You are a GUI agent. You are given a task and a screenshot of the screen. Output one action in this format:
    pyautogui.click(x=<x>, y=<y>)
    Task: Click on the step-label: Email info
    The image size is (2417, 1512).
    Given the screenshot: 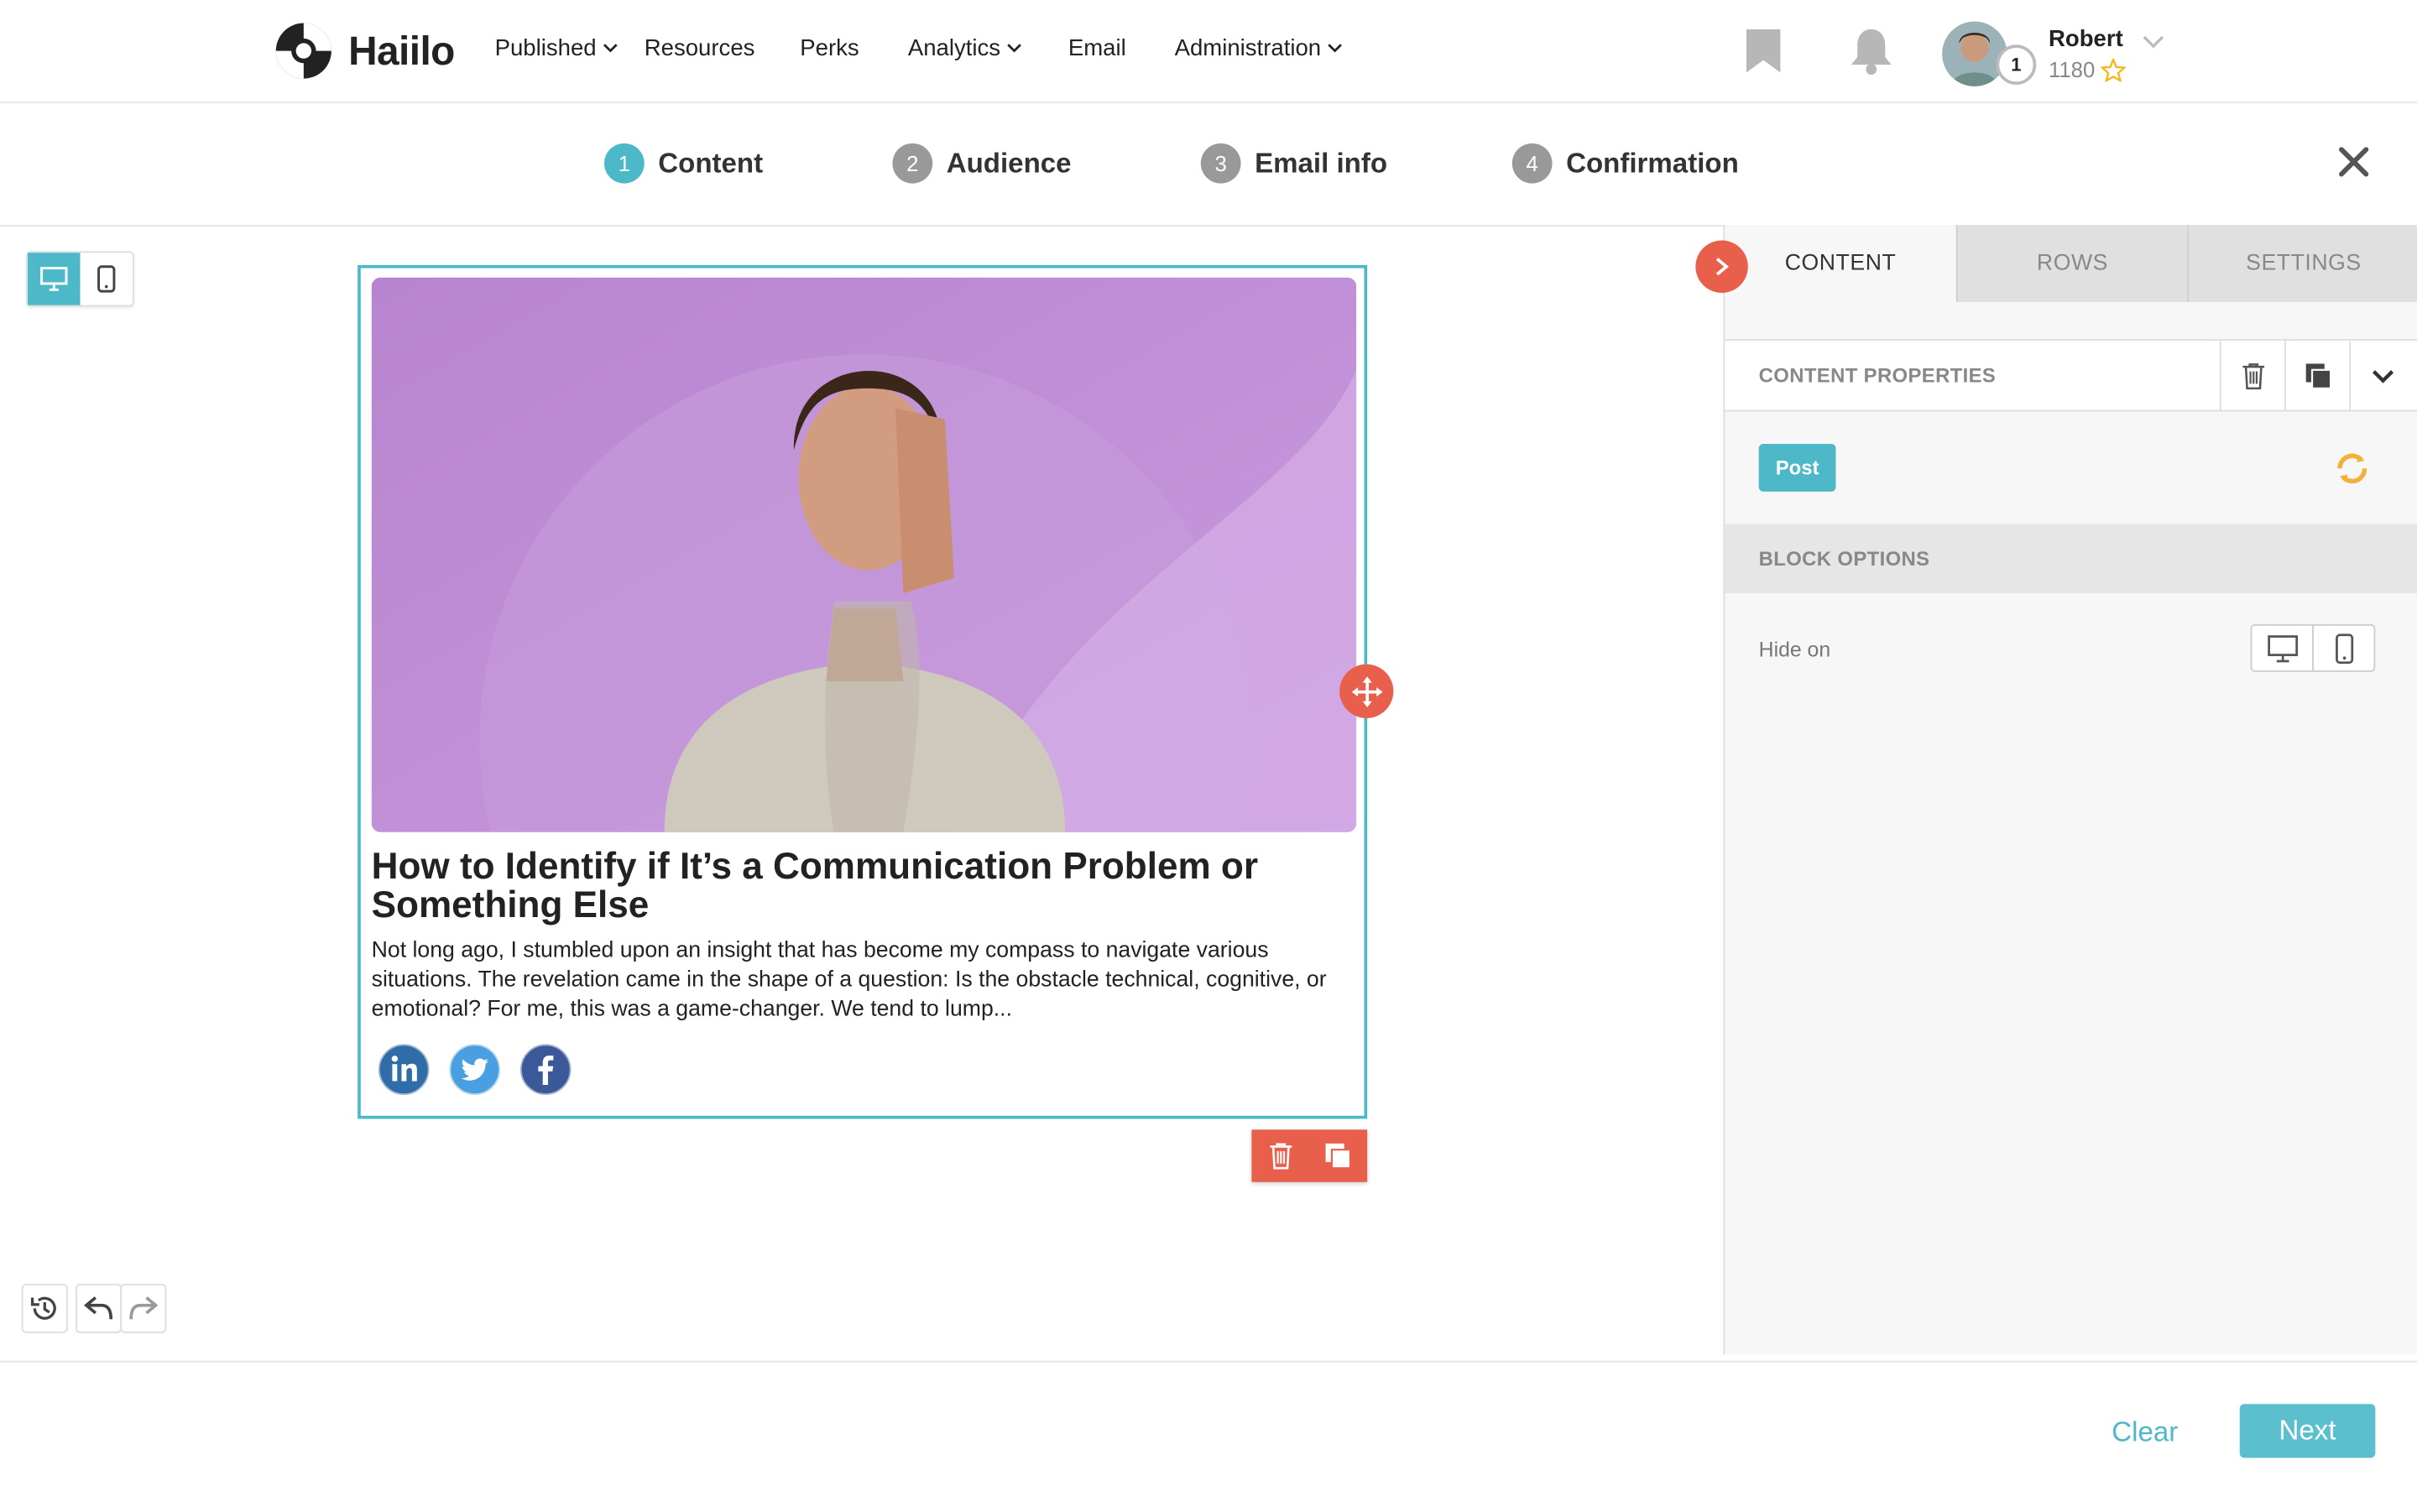 What is the action you would take?
    pyautogui.click(x=1321, y=163)
    